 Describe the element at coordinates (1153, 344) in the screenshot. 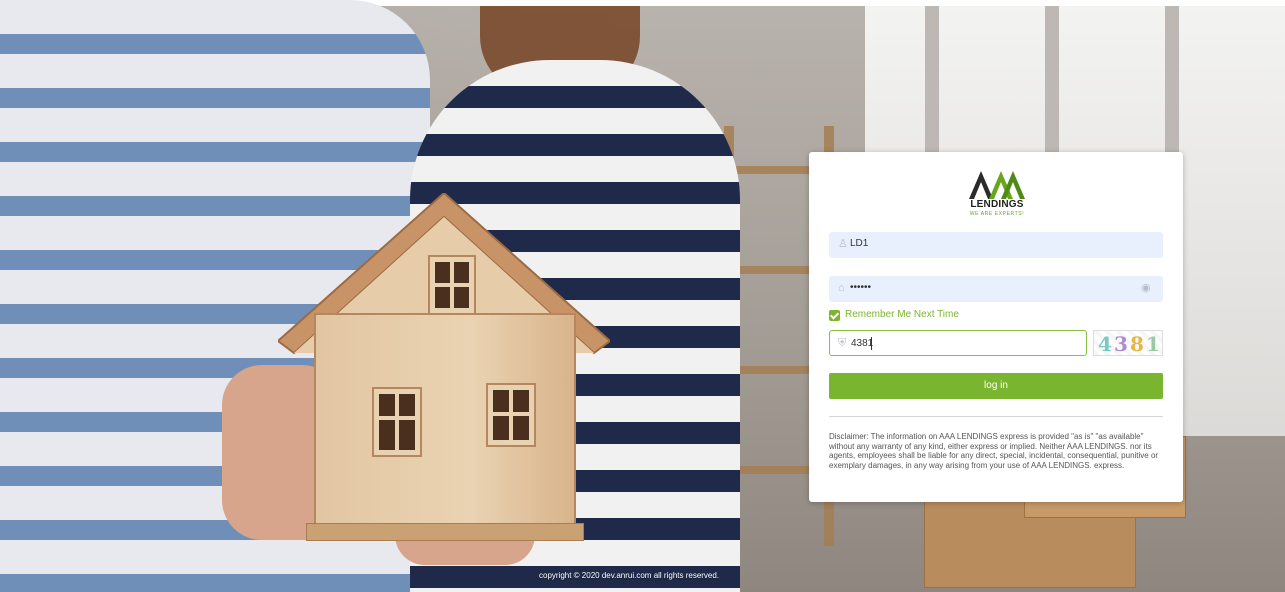

I see `captcha-digit: 1` at that location.